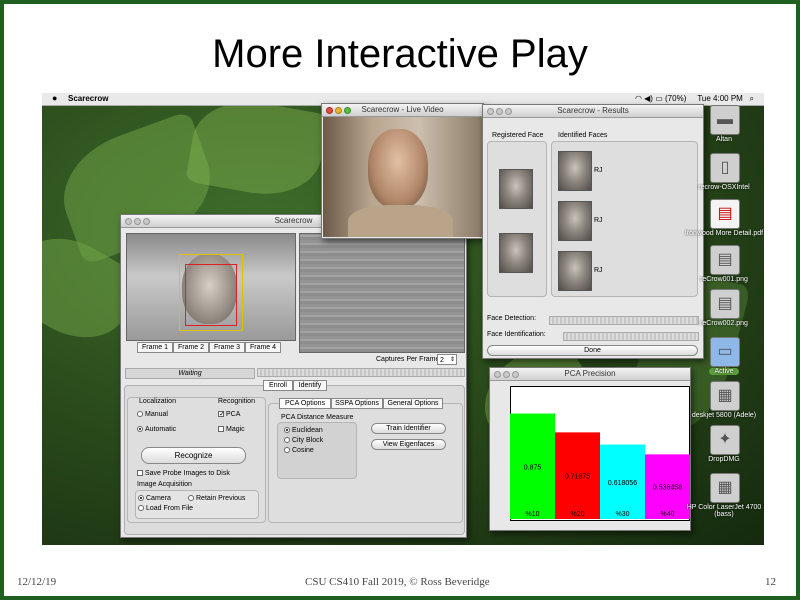  Describe the element at coordinates (229, 414) in the screenshot. I see `recognition-pca: ✓PCA` at that location.